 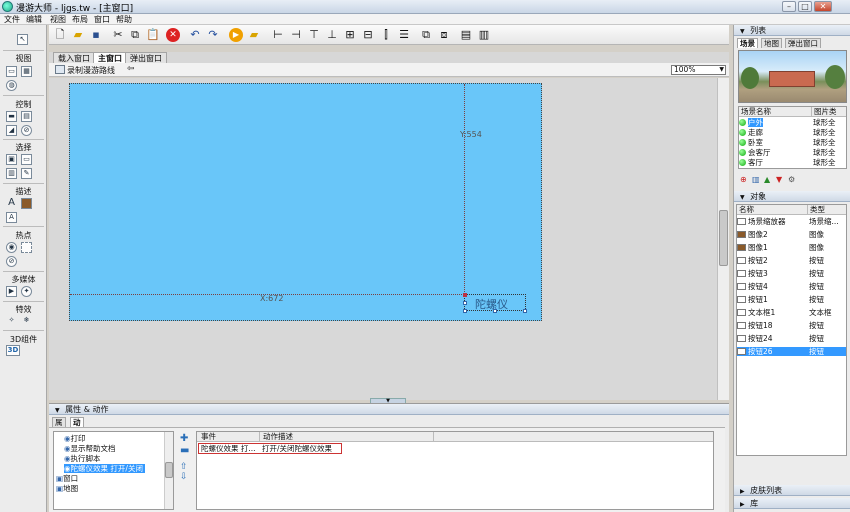 What do you see at coordinates (278, 35) in the screenshot?
I see `align-left-icon: ⊢` at bounding box center [278, 35].